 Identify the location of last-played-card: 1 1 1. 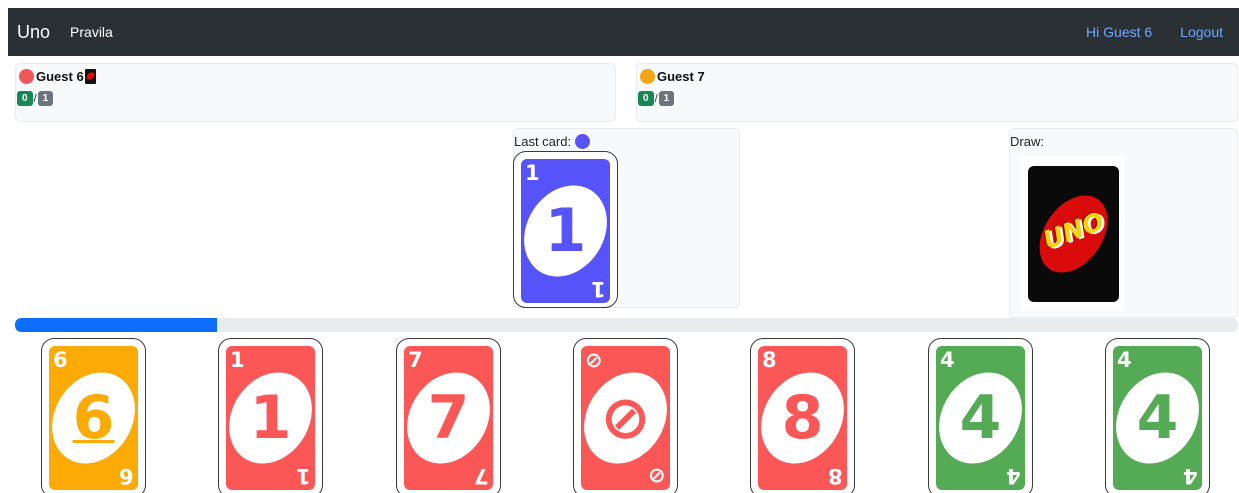
(565, 229).